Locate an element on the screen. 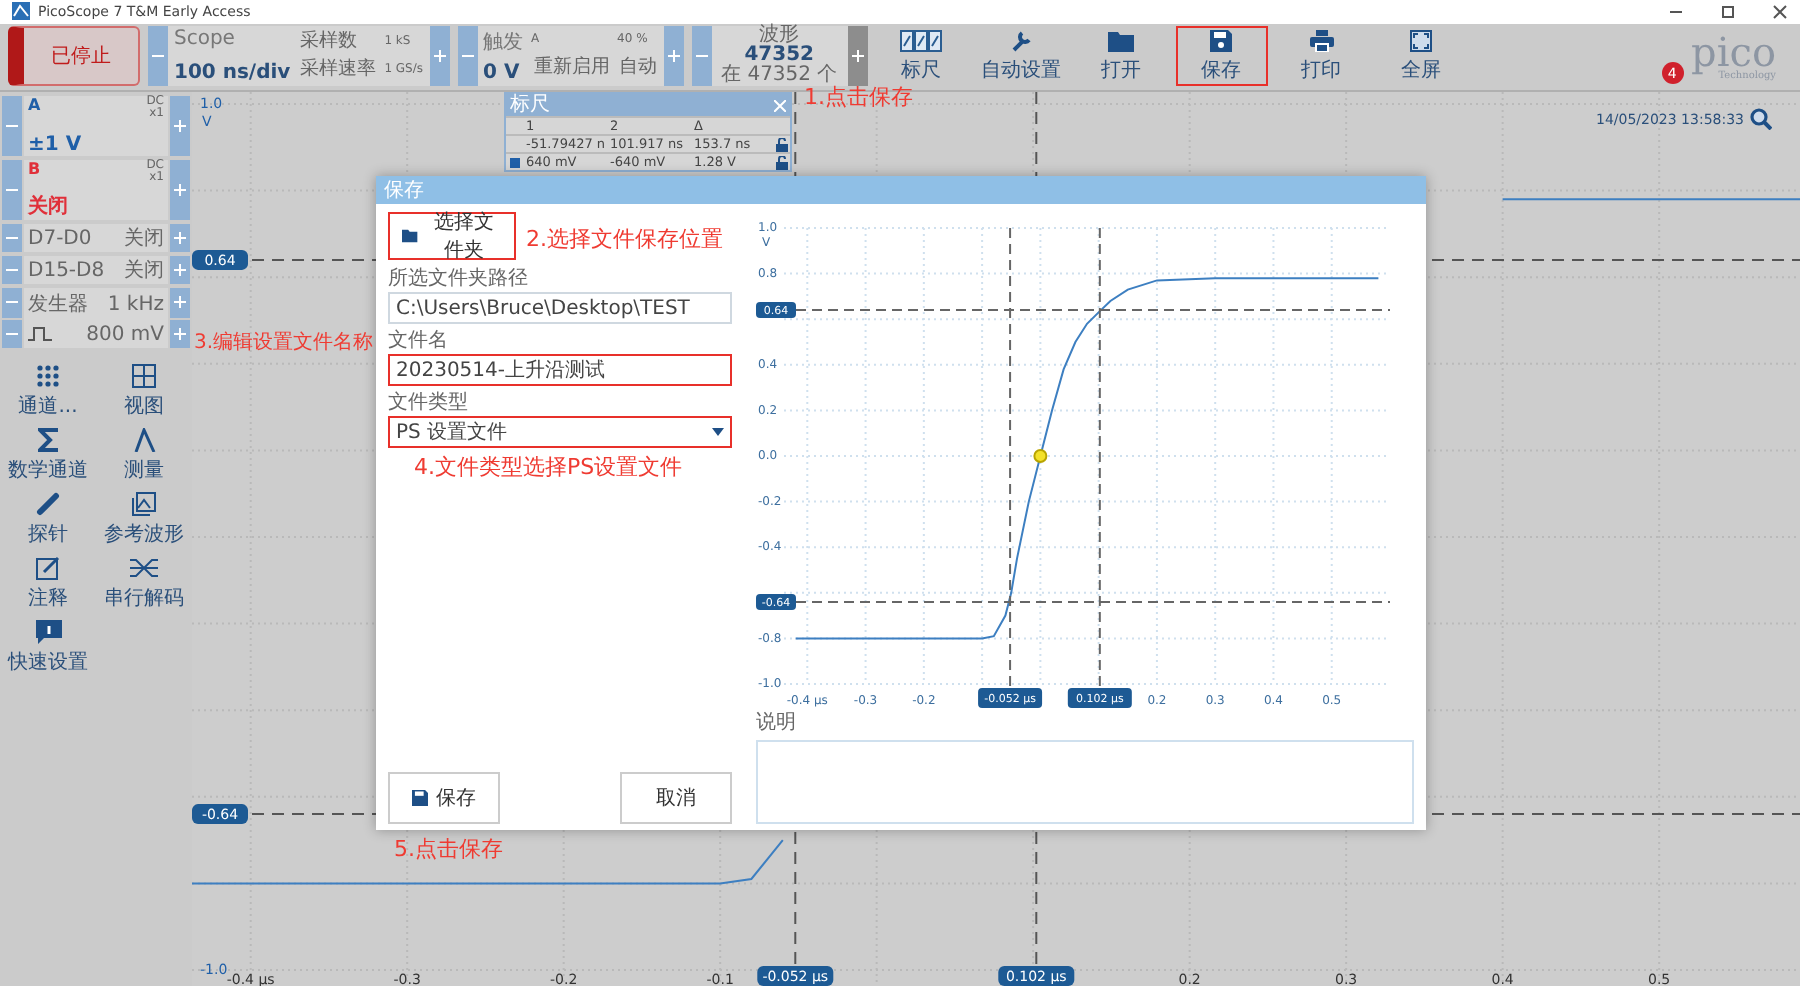  close-icon is located at coordinates (1780, 11).